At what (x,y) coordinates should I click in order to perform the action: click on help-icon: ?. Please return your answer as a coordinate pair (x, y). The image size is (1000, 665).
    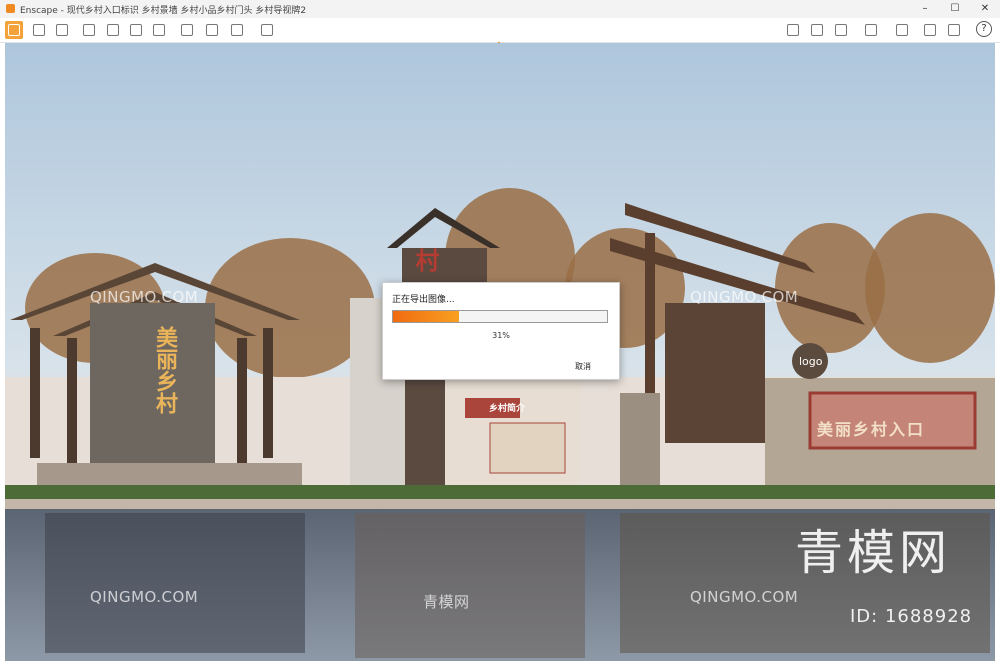
    Looking at the image, I should click on (984, 29).